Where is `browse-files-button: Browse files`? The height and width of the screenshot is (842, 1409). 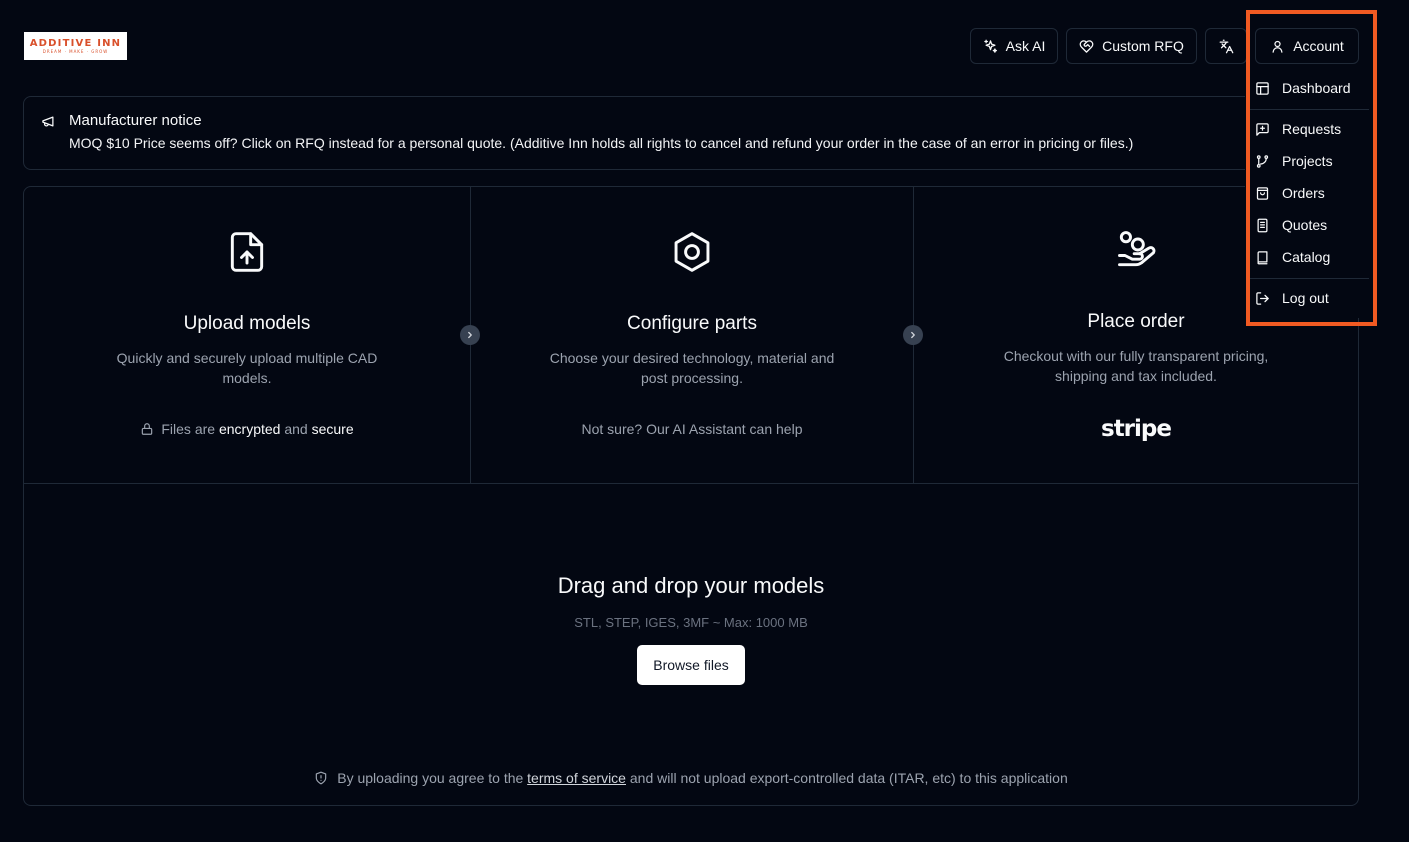 browse-files-button: Browse files is located at coordinates (691, 665).